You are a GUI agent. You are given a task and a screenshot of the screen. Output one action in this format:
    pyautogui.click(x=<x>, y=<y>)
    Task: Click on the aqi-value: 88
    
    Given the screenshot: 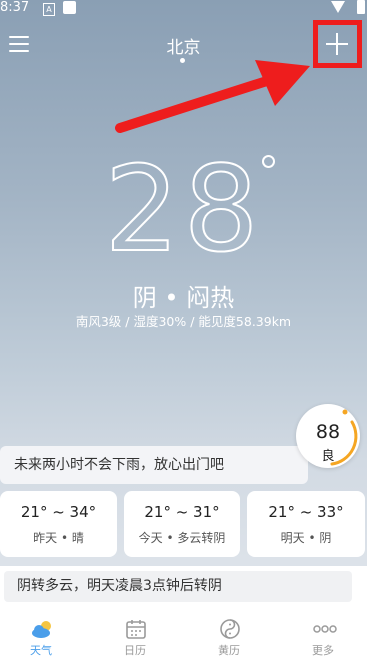 What is the action you would take?
    pyautogui.click(x=328, y=432)
    